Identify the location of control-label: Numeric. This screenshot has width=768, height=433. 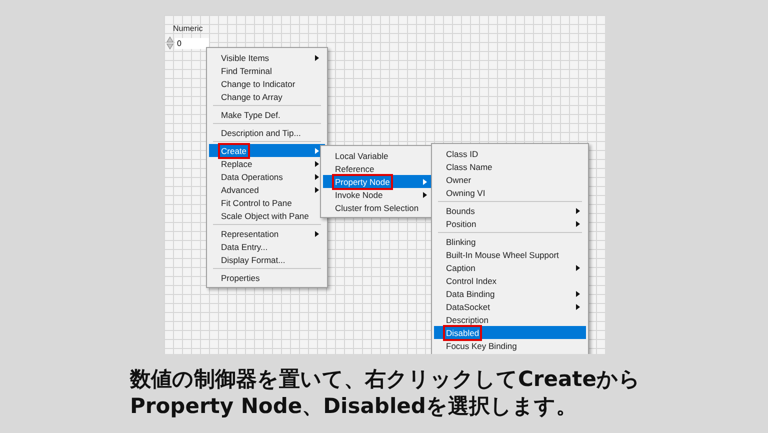
(188, 28).